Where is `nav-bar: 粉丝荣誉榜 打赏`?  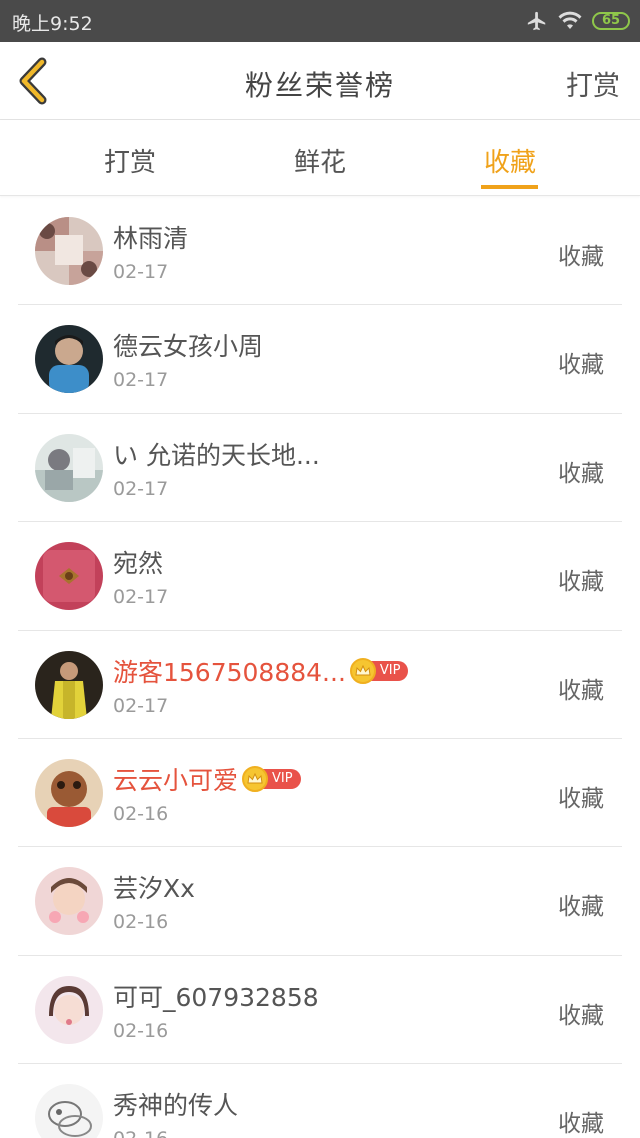 nav-bar: 粉丝荣誉榜 打赏 is located at coordinates (320, 81).